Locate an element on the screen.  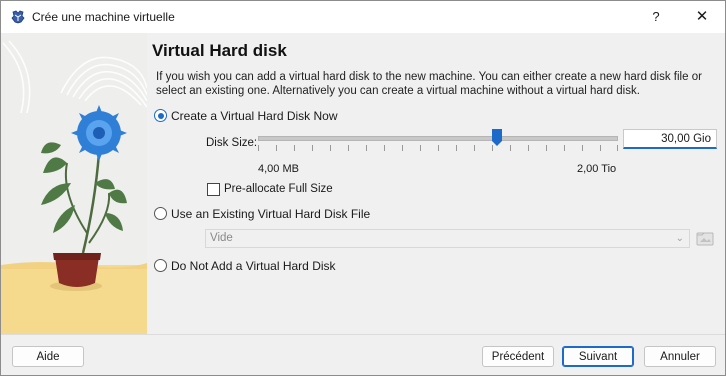
page-title: Virtual Hard disk is located at coordinates (219, 50).